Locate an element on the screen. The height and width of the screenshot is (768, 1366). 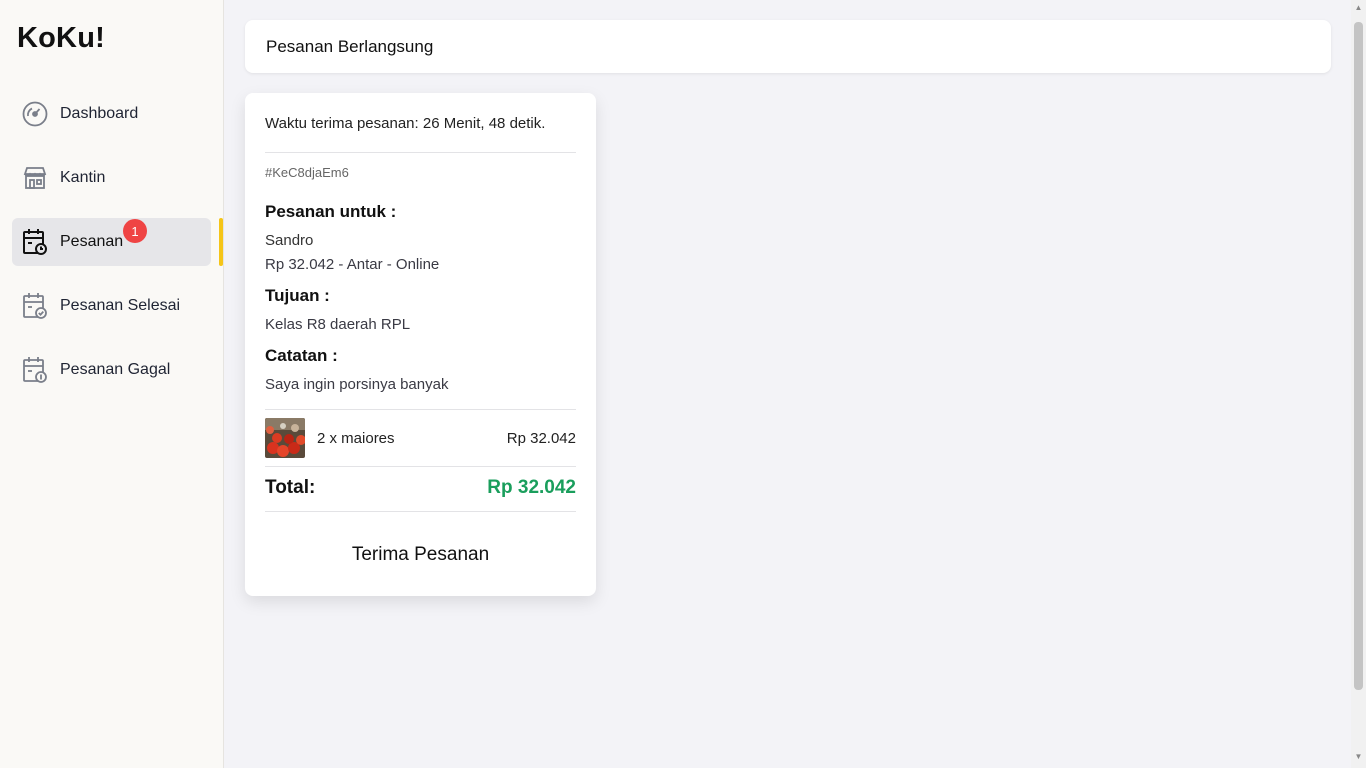
order-for-label: Pesanan untuk : is located at coordinates (331, 211).